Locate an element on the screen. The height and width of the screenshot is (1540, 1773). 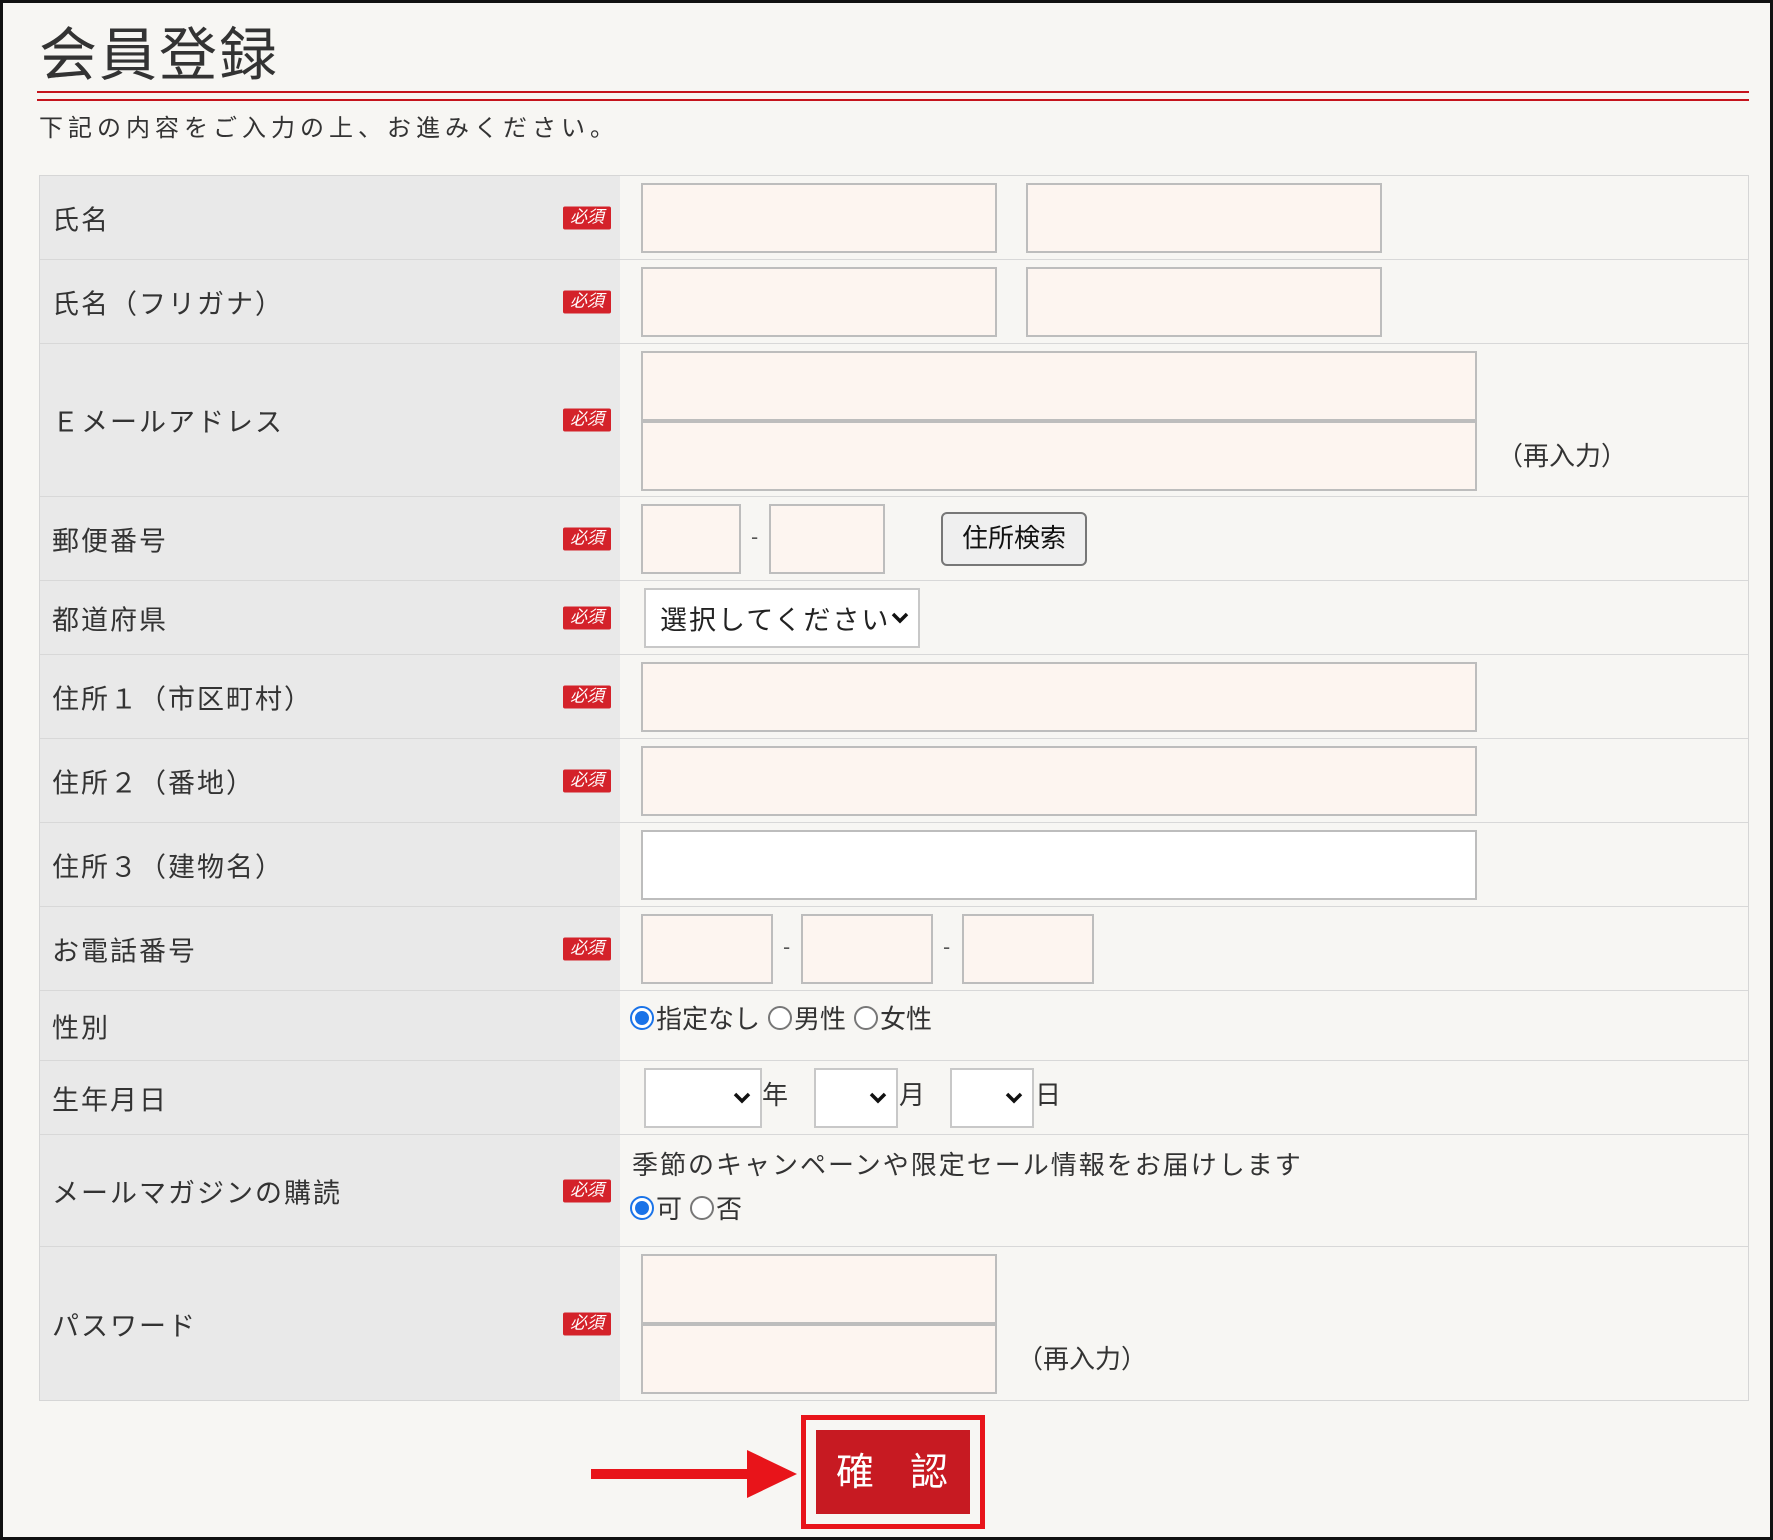
row-phone: お電話番号 必須 - - is located at coordinates (894, 949).